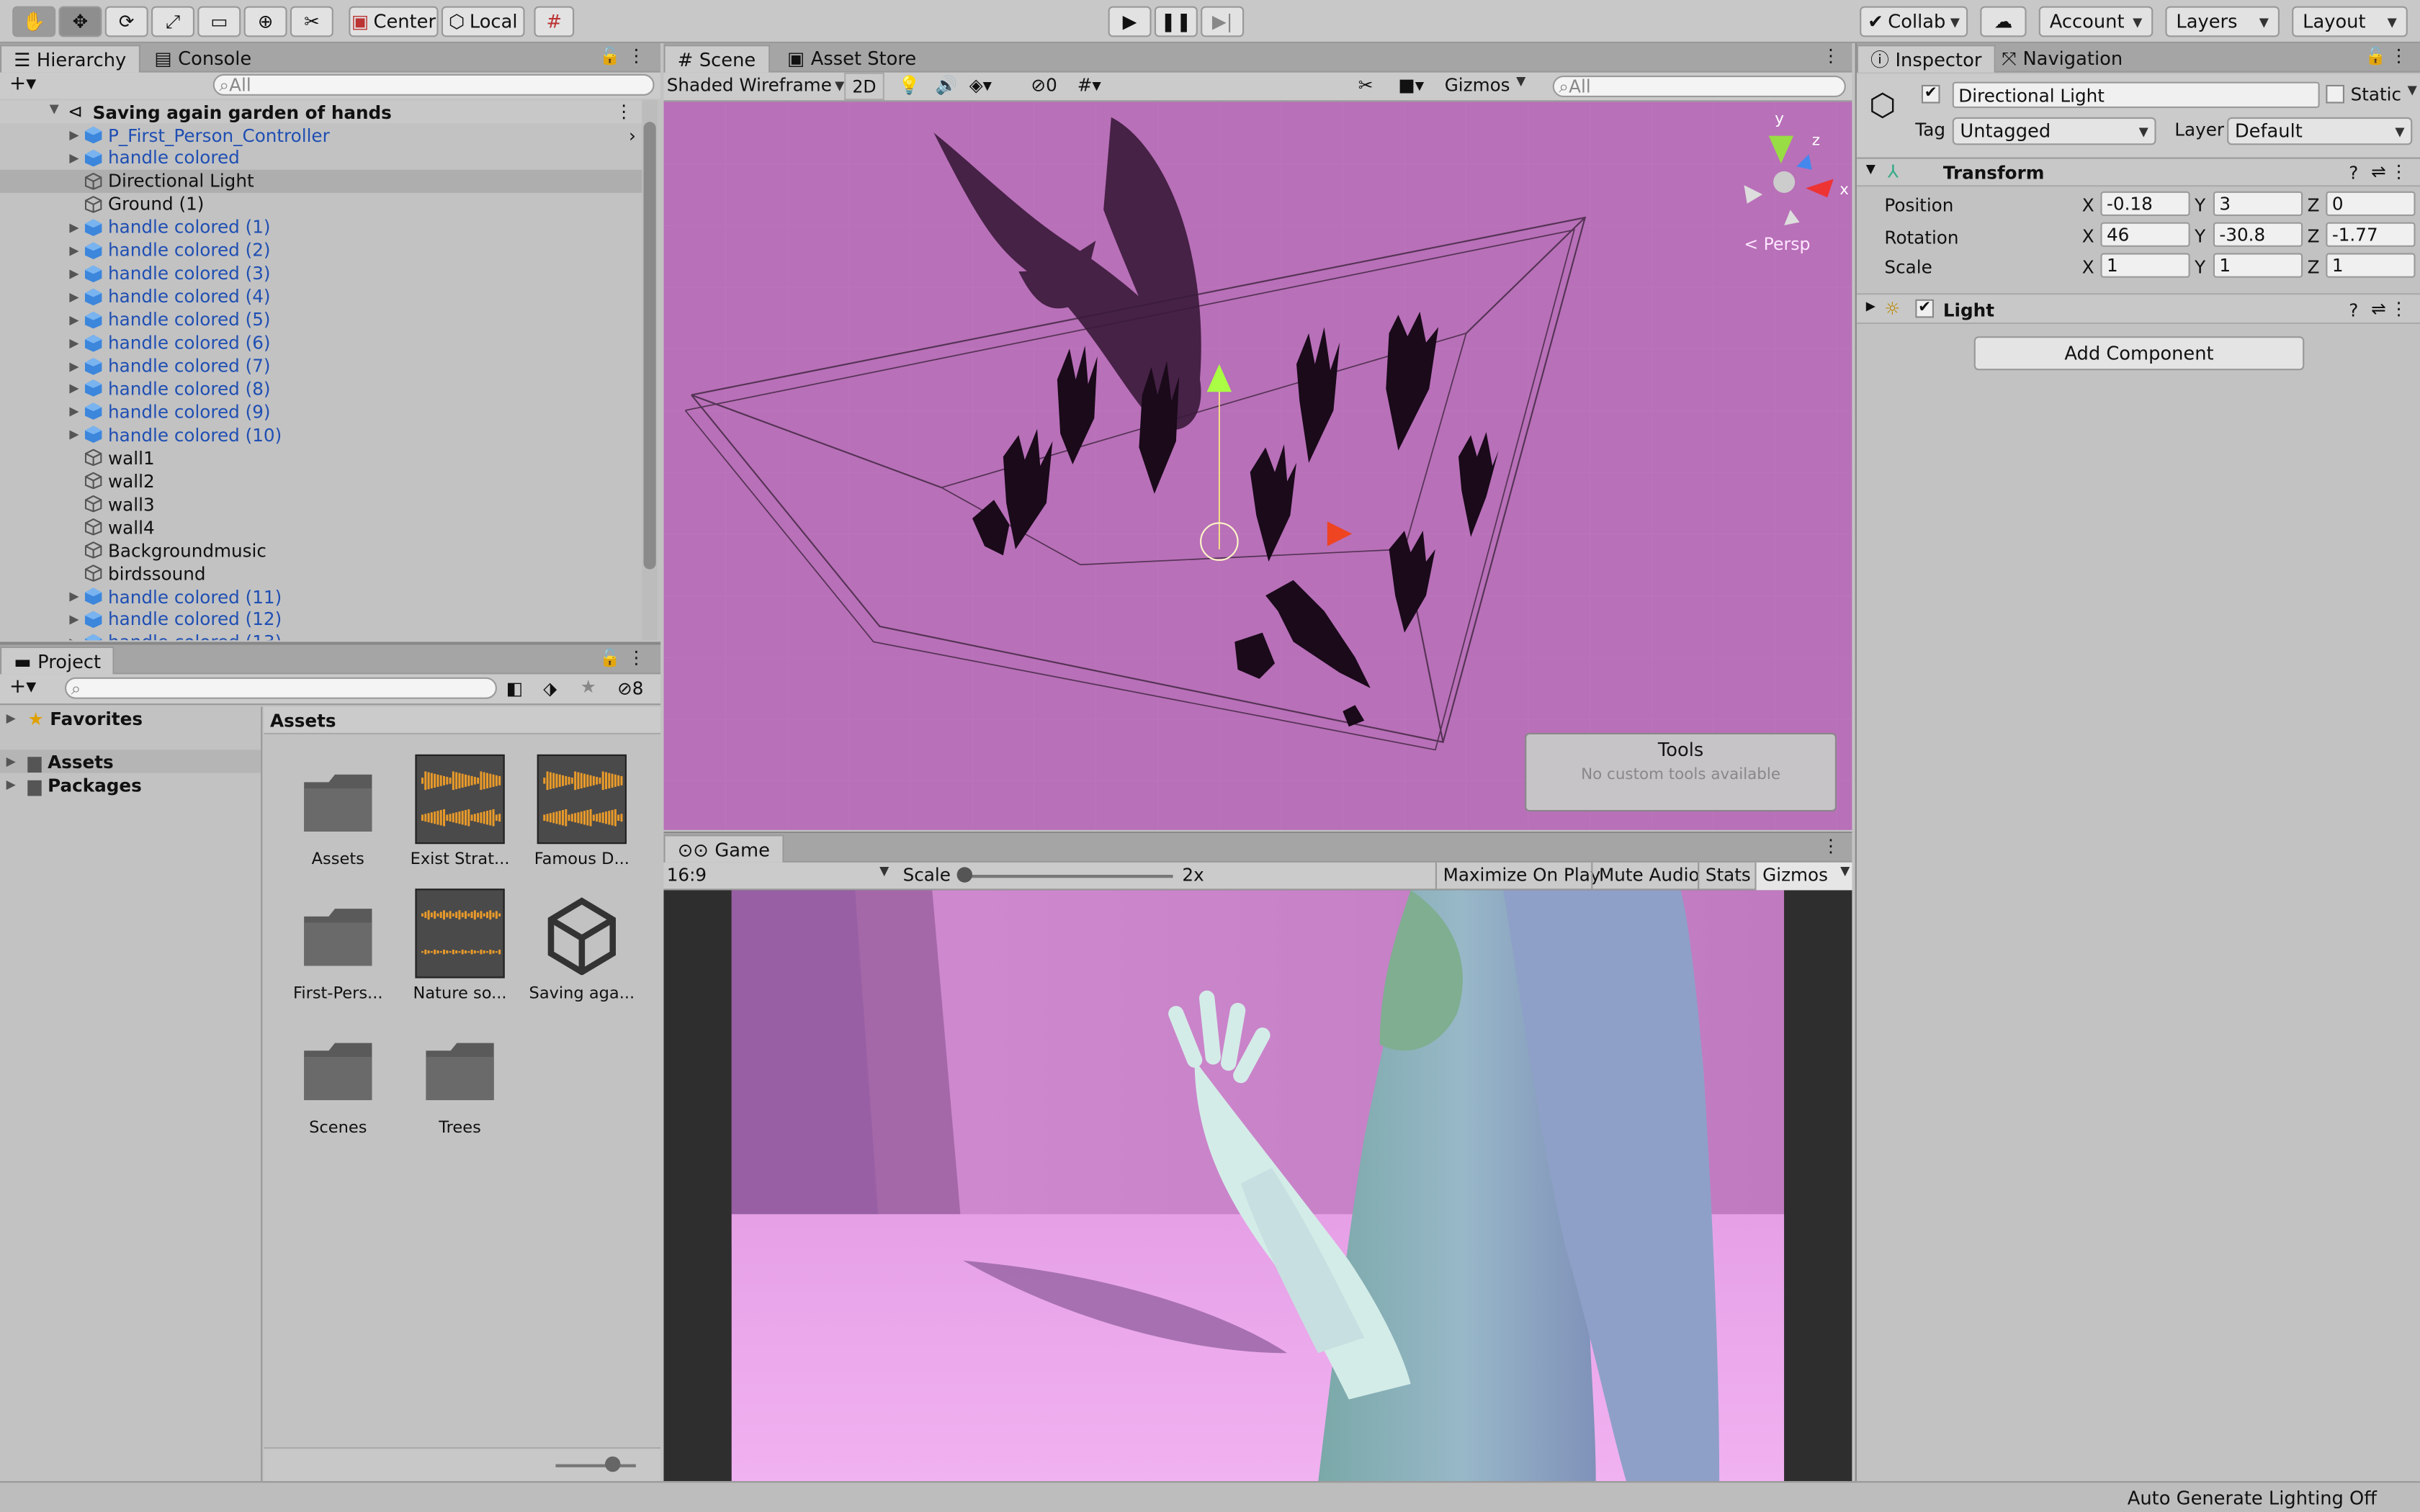  What do you see at coordinates (1411, 85) in the screenshot?
I see `camera-icon: ■▾` at bounding box center [1411, 85].